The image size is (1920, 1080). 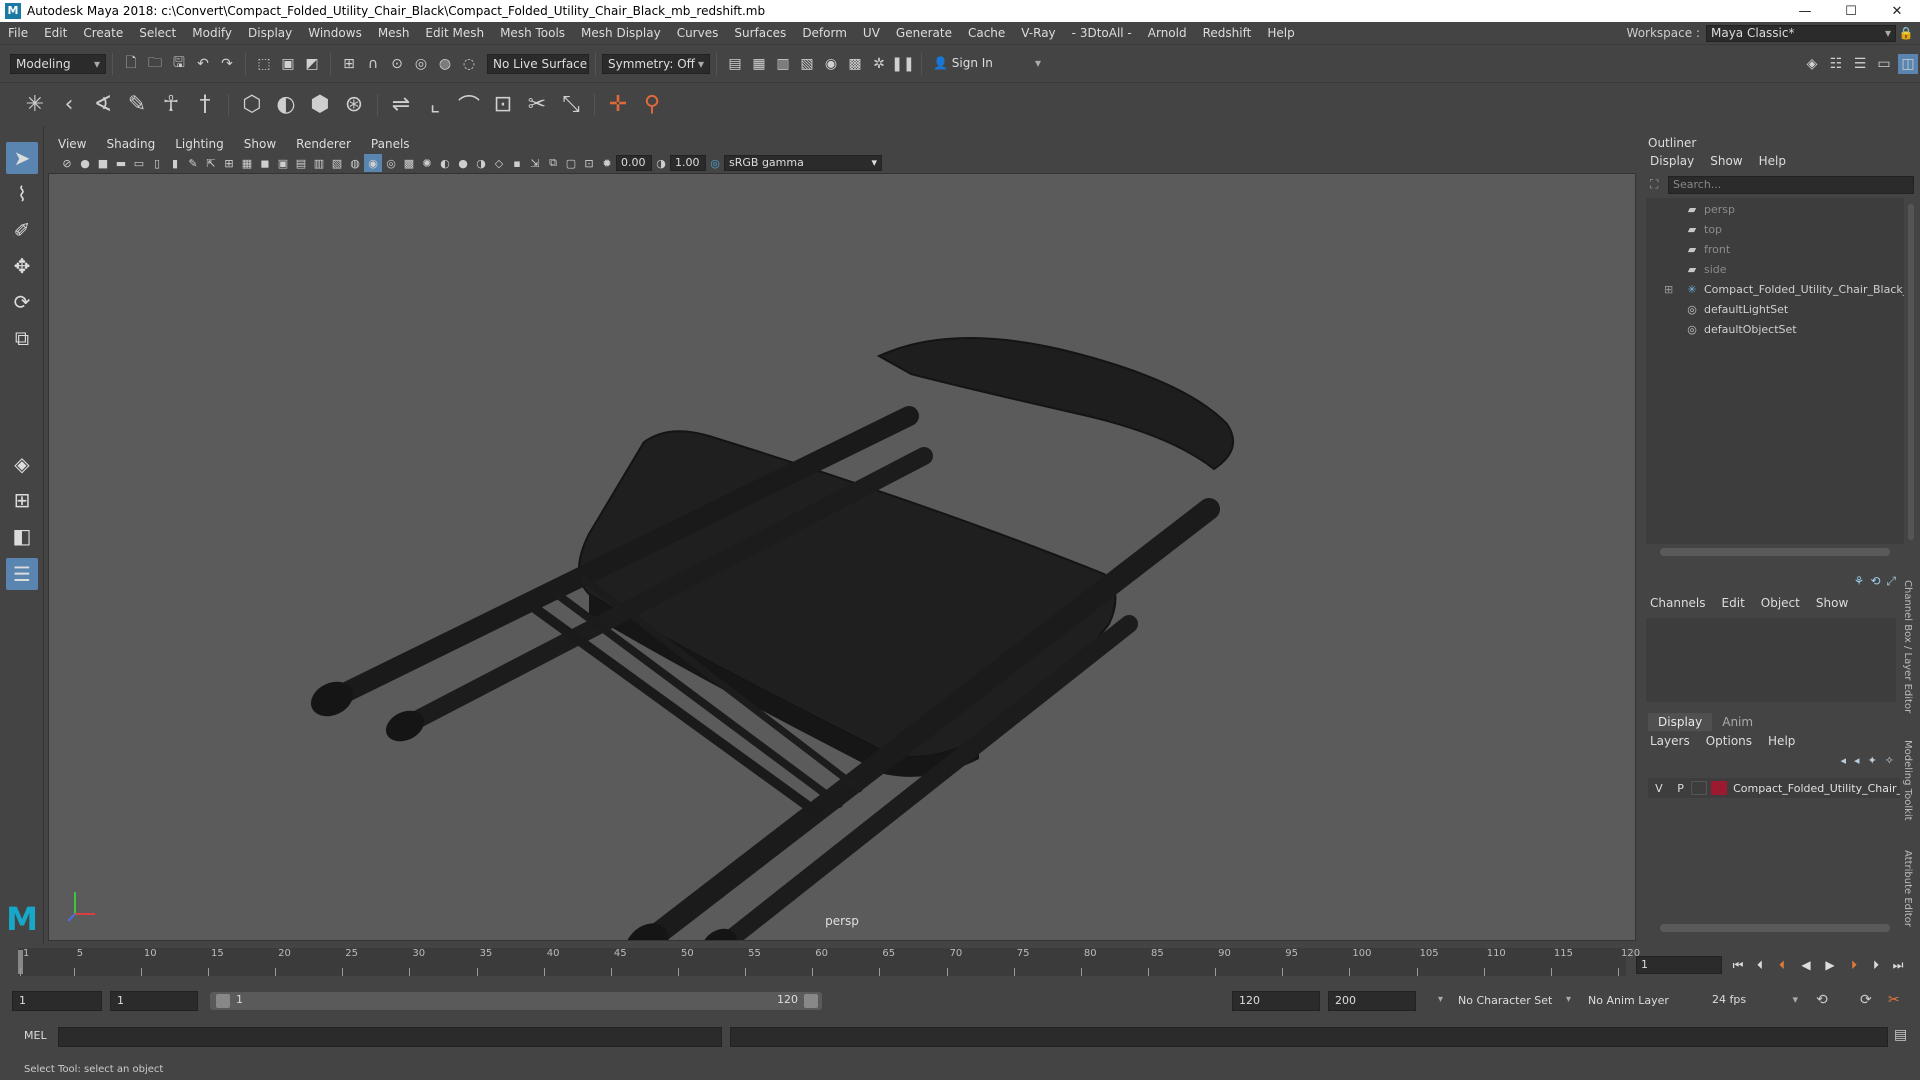 I want to click on range-start-field: 1, so click(x=154, y=1001).